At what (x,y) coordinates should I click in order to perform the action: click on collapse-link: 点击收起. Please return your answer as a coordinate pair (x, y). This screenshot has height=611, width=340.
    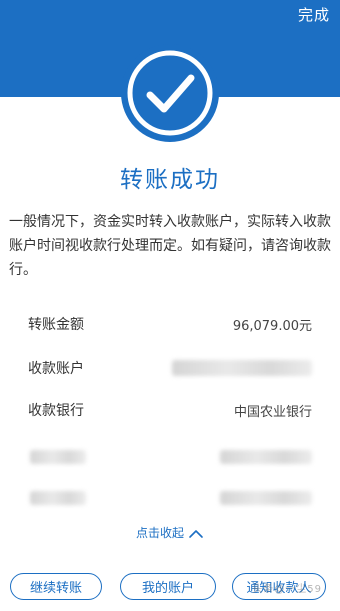
    Looking at the image, I should click on (170, 532).